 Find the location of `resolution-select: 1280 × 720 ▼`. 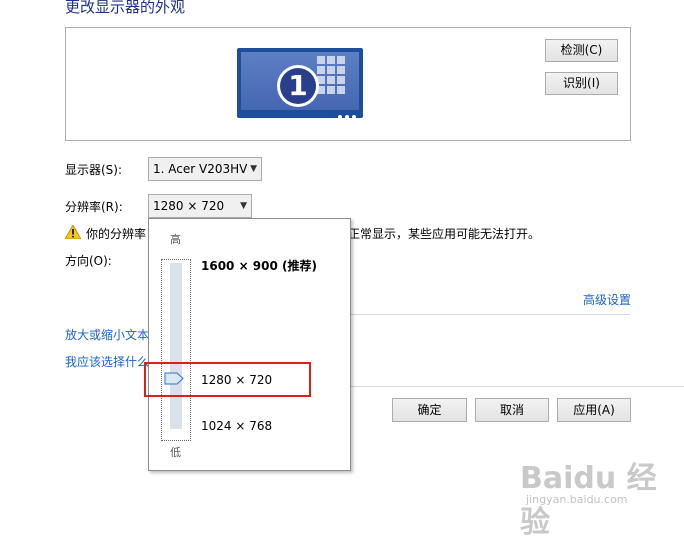

resolution-select: 1280 × 720 ▼ is located at coordinates (200, 206).